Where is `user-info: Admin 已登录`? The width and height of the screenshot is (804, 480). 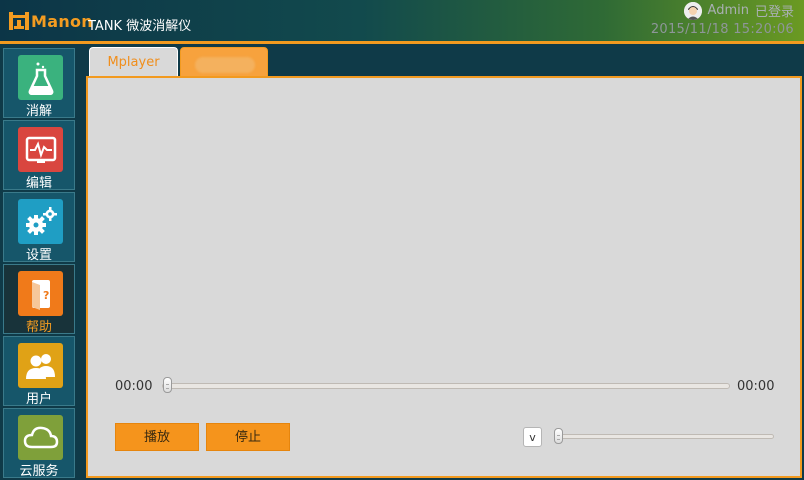
user-info: Admin 已登录 is located at coordinates (738, 10).